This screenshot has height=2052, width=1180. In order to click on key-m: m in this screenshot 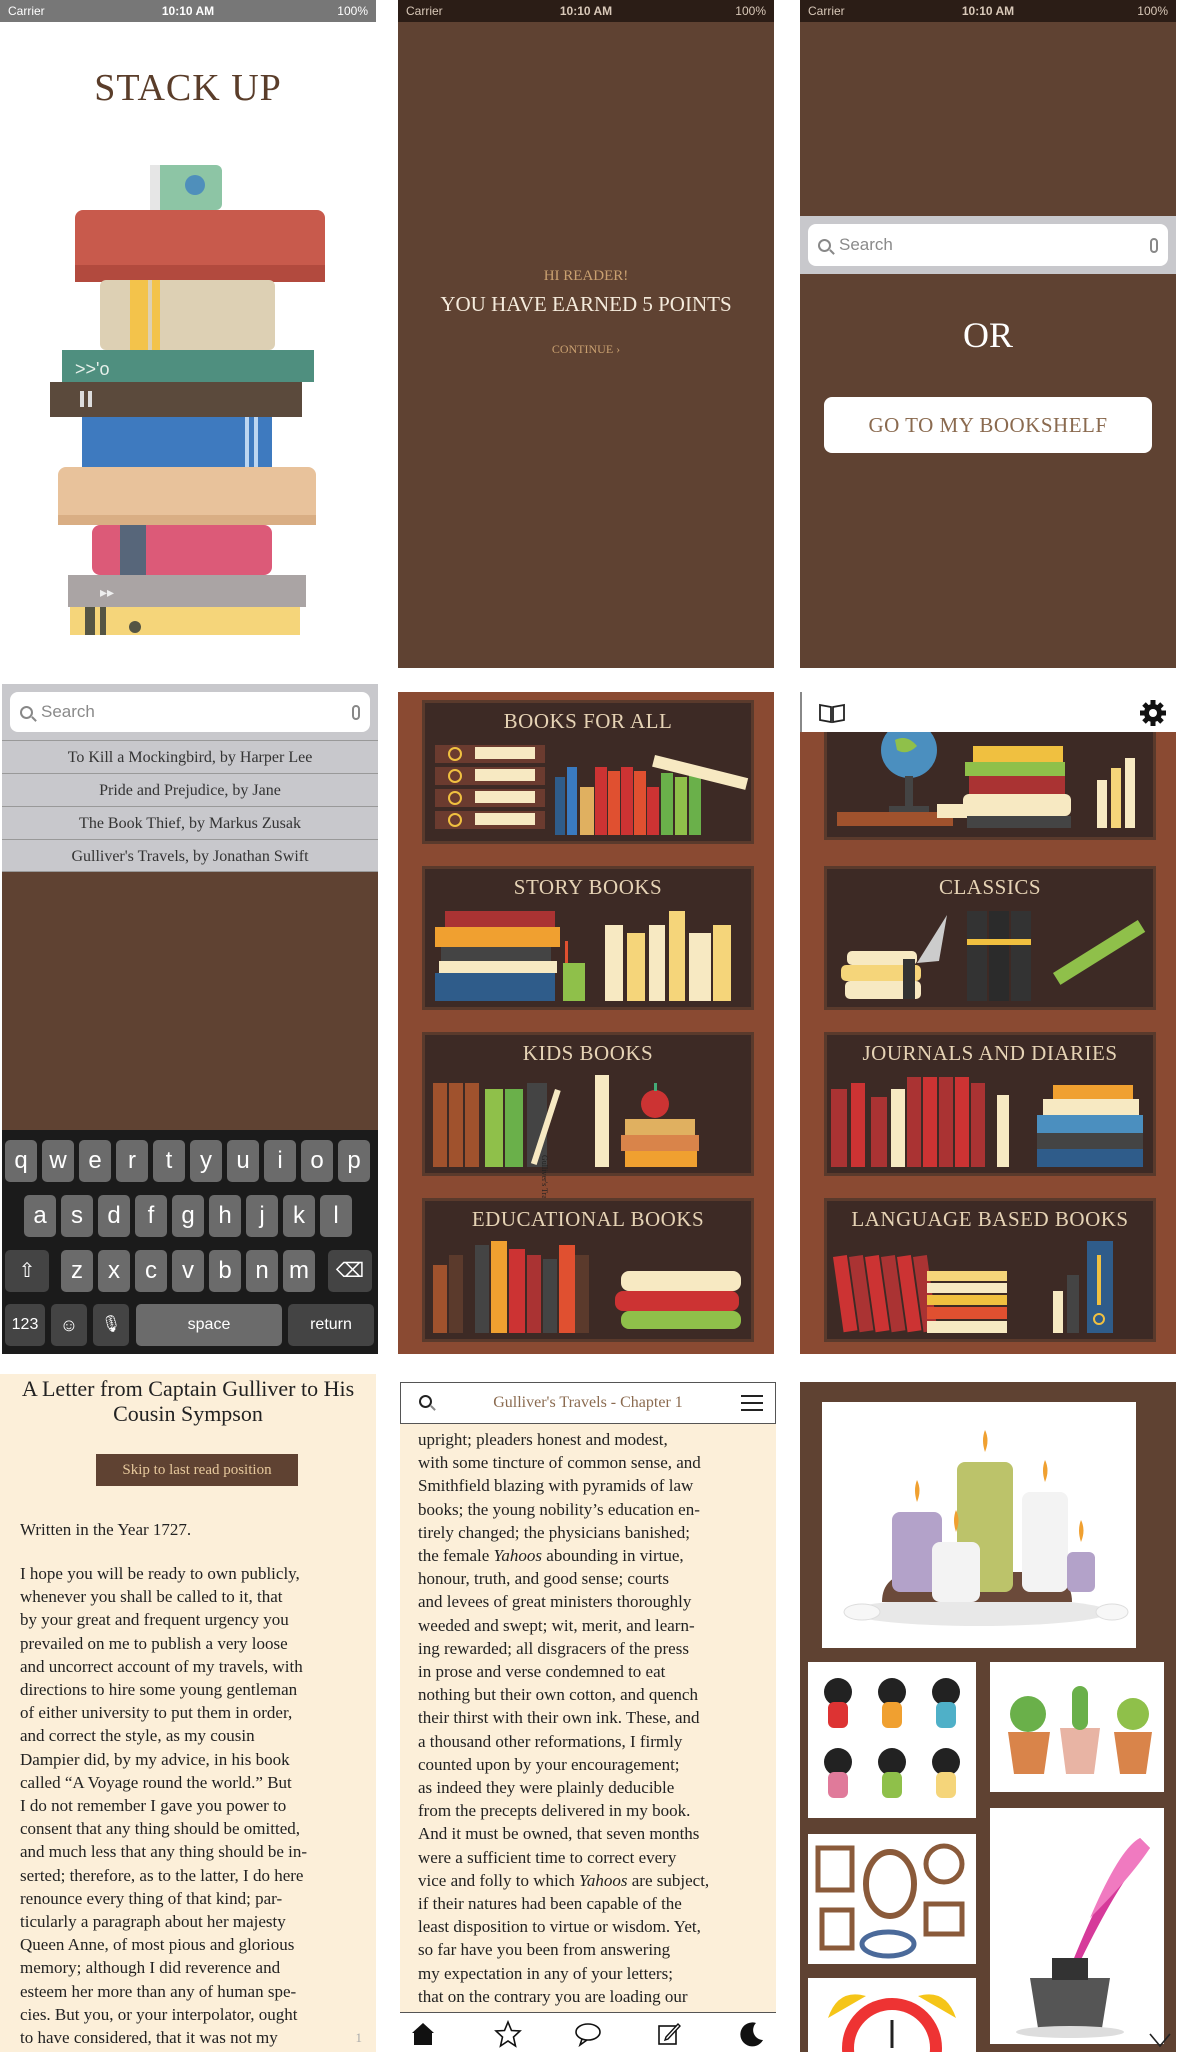, I will do `click(299, 1271)`.